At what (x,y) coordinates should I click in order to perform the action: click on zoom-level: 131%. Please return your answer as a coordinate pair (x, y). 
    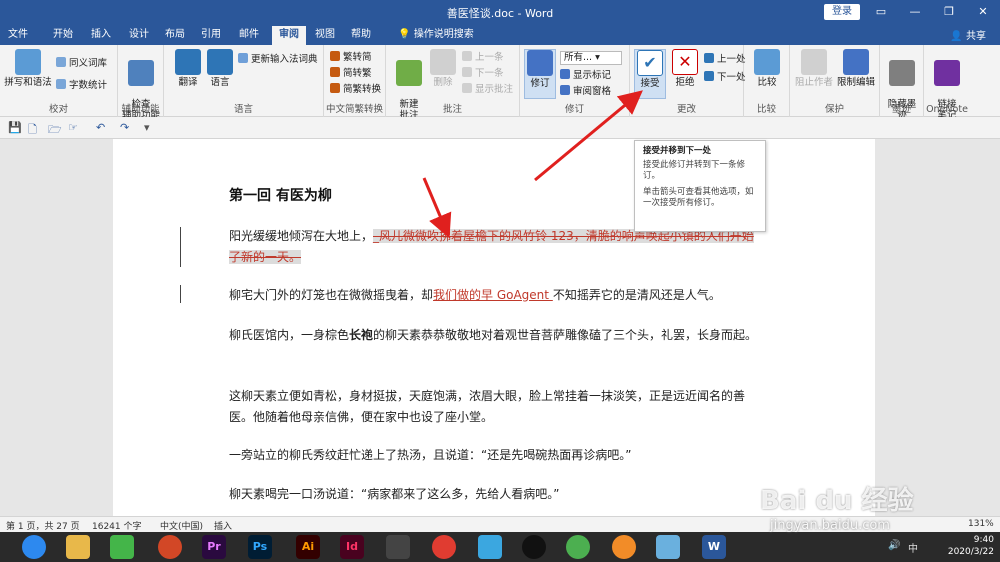
    Looking at the image, I should click on (981, 524).